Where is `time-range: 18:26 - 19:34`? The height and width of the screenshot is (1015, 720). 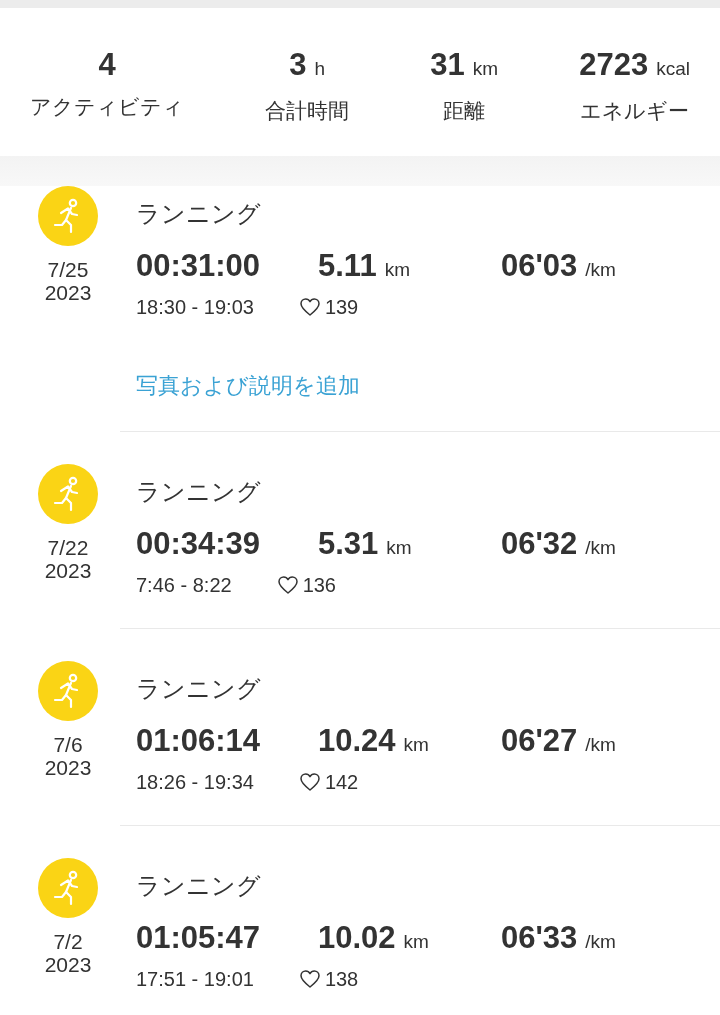
time-range: 18:26 - 19:34 is located at coordinates (195, 782).